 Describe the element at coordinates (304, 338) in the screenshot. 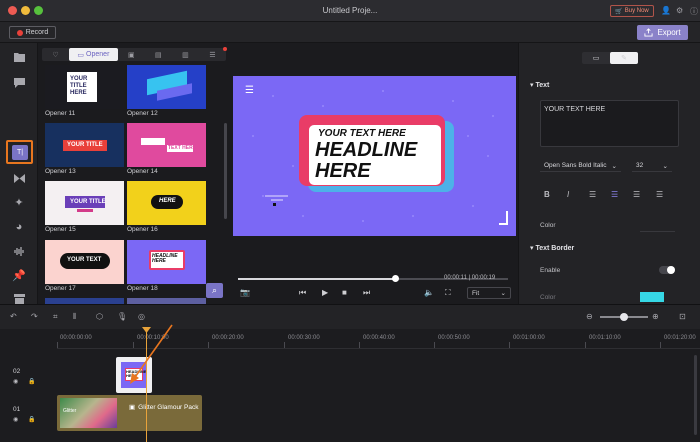

I see `ruler-label: 00:00:30:00` at that location.